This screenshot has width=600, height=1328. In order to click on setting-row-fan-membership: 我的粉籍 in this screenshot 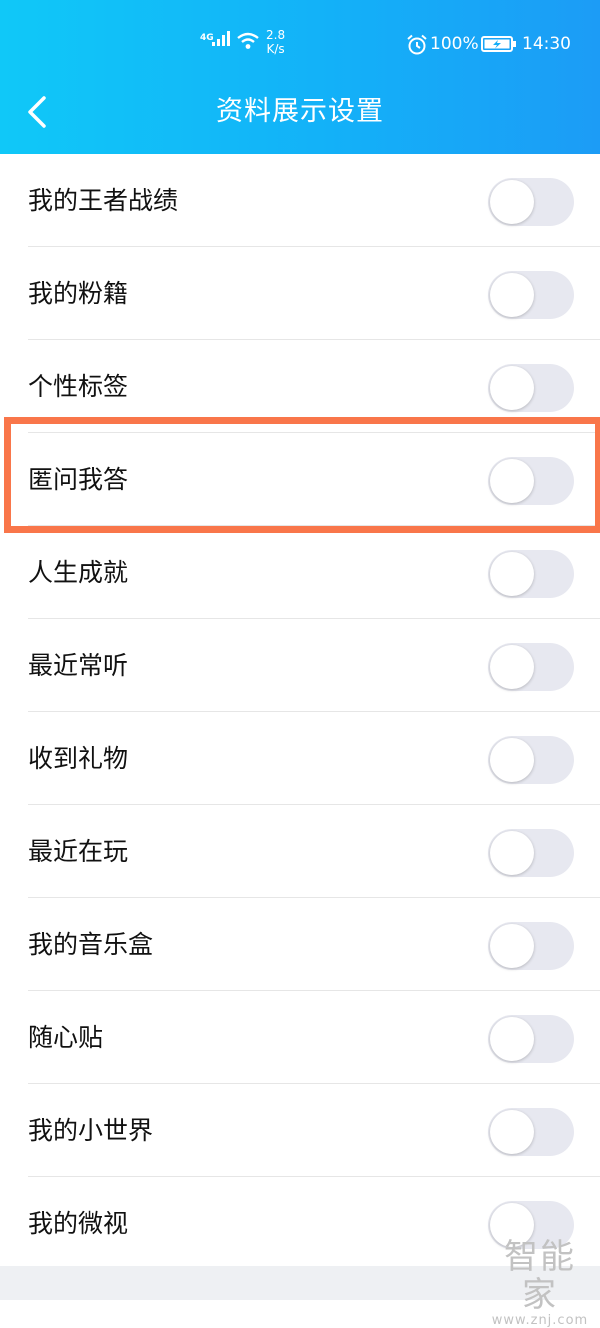, I will do `click(300, 293)`.